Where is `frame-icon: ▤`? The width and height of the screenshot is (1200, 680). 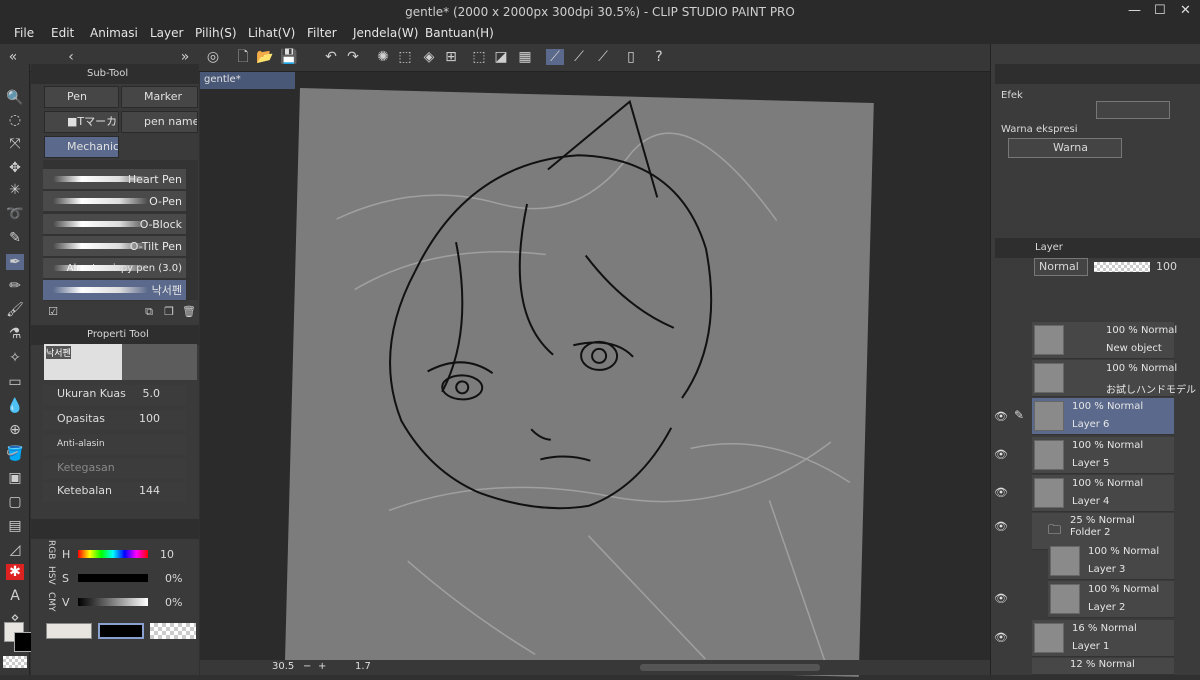 frame-icon: ▤ is located at coordinates (15, 526).